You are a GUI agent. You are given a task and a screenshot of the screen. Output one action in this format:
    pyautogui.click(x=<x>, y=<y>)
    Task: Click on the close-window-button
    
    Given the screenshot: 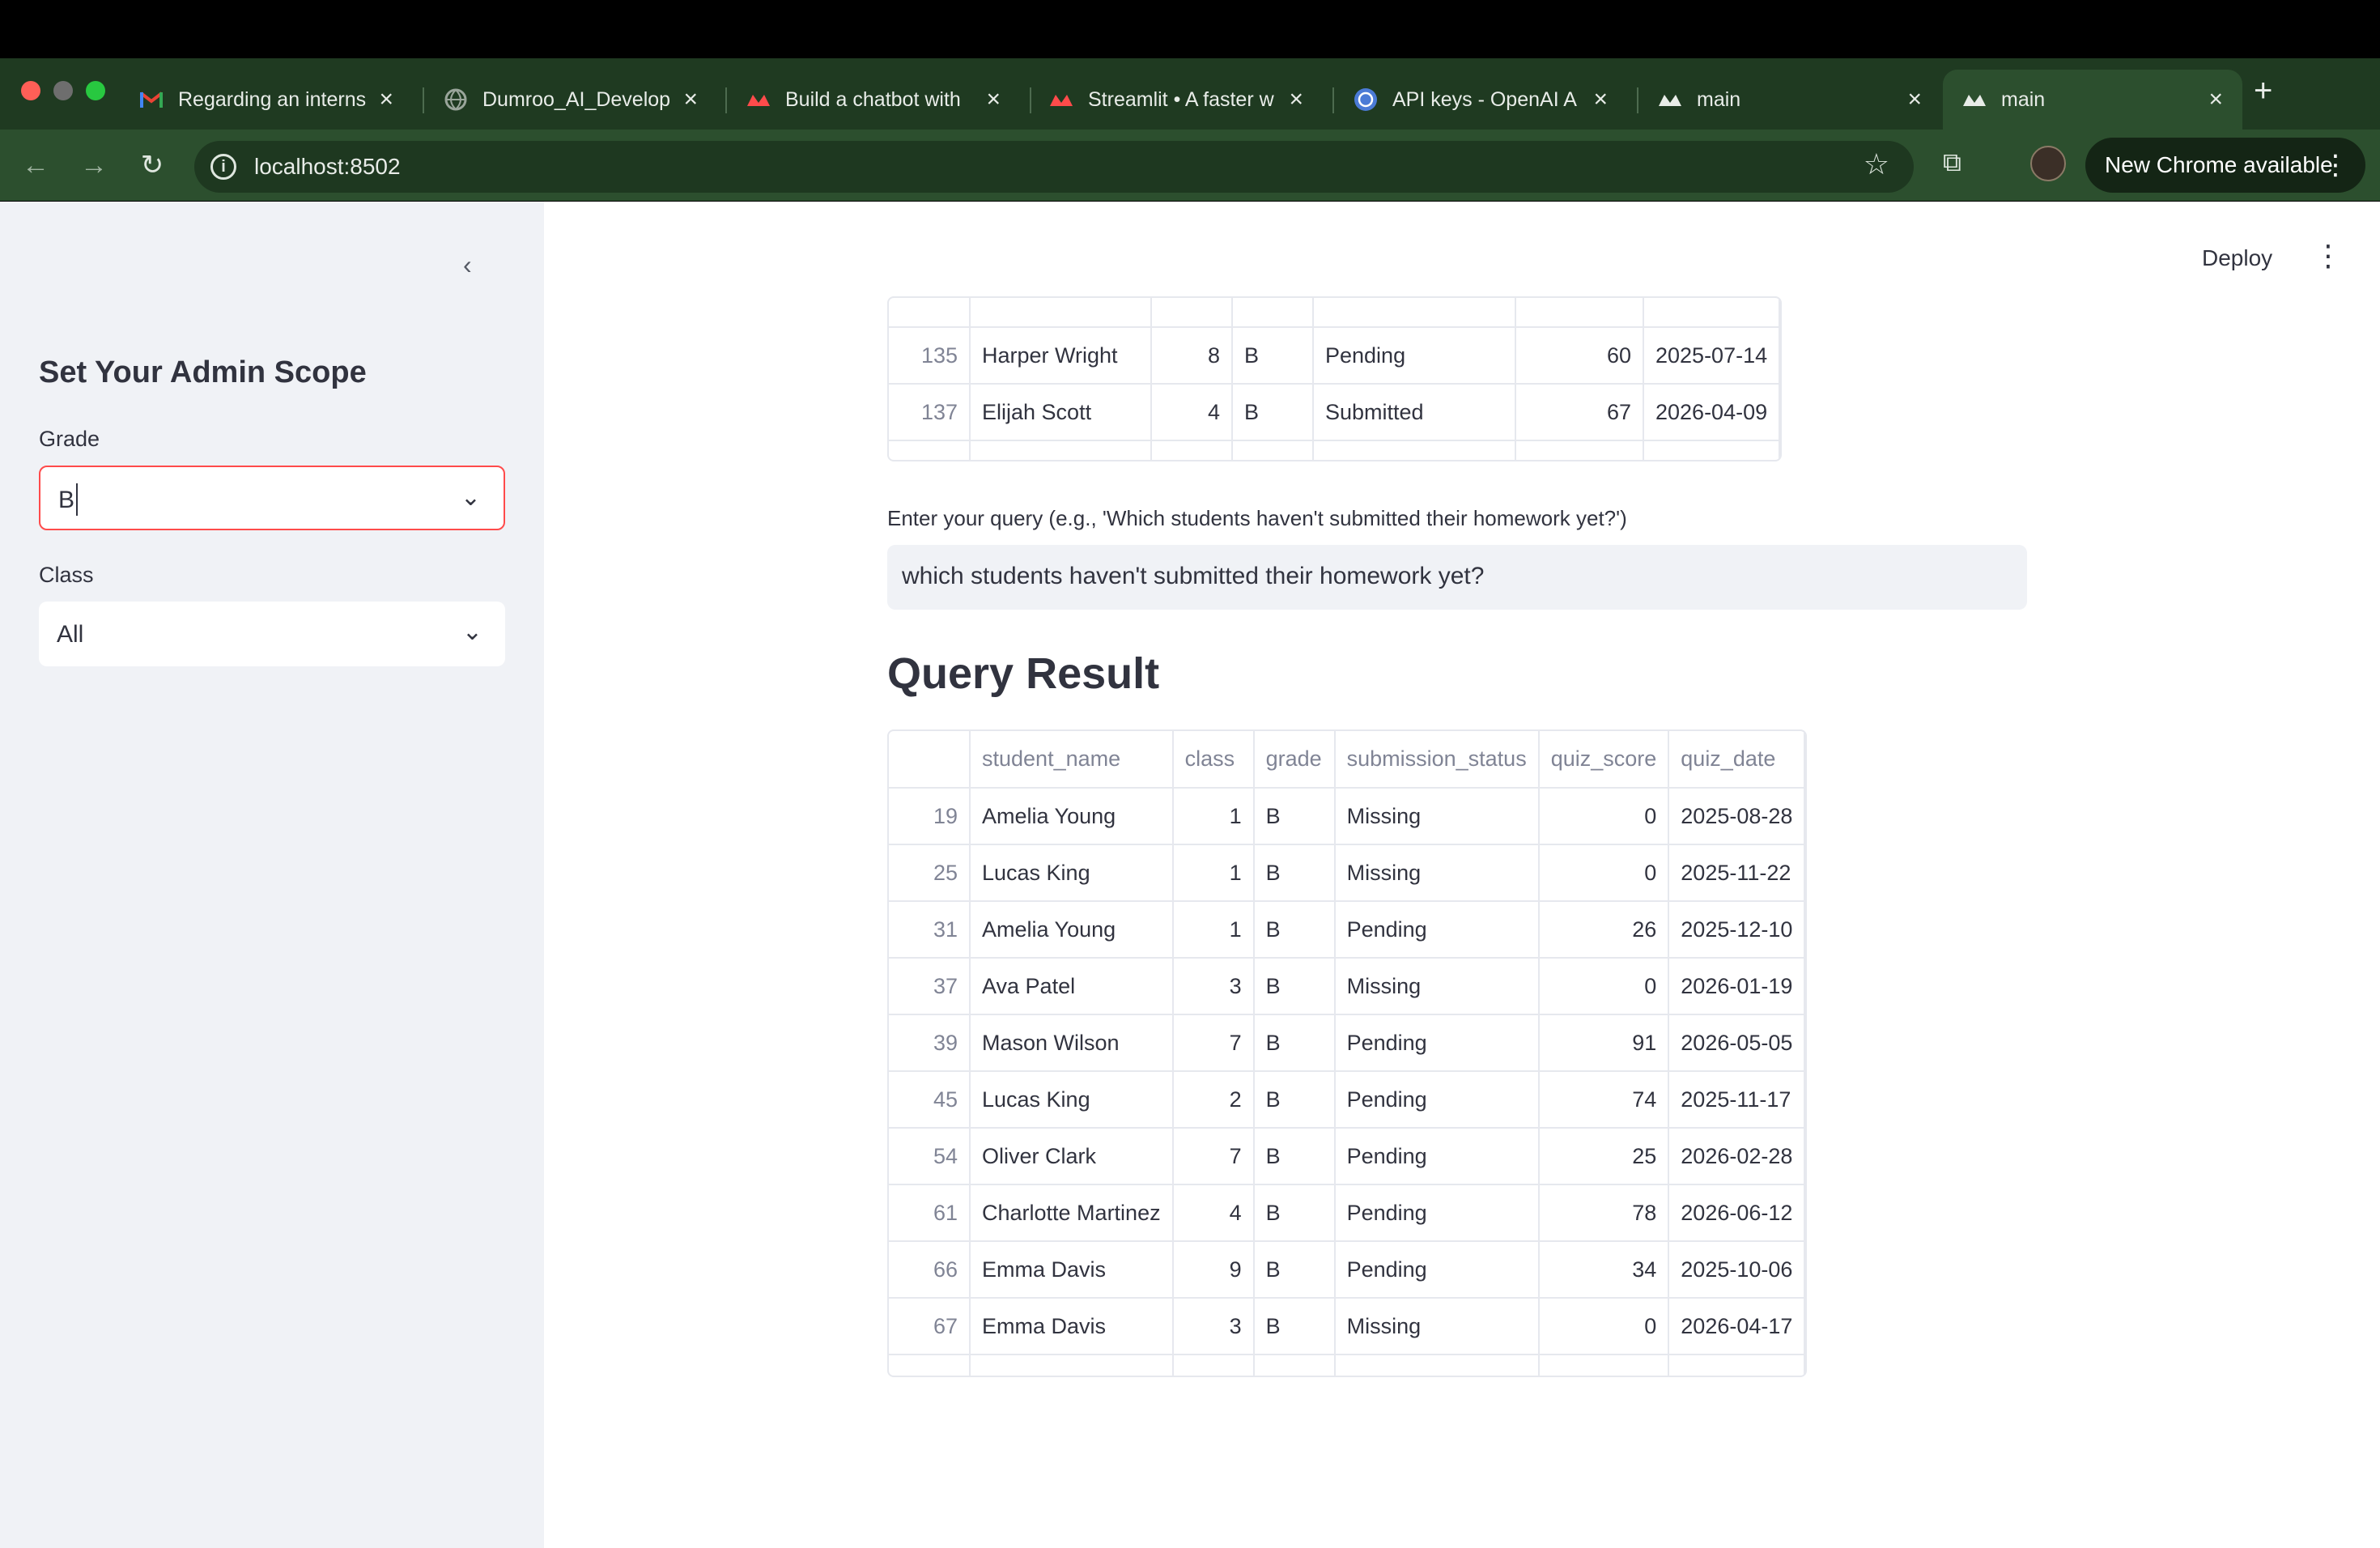 What is the action you would take?
    pyautogui.click(x=31, y=91)
    